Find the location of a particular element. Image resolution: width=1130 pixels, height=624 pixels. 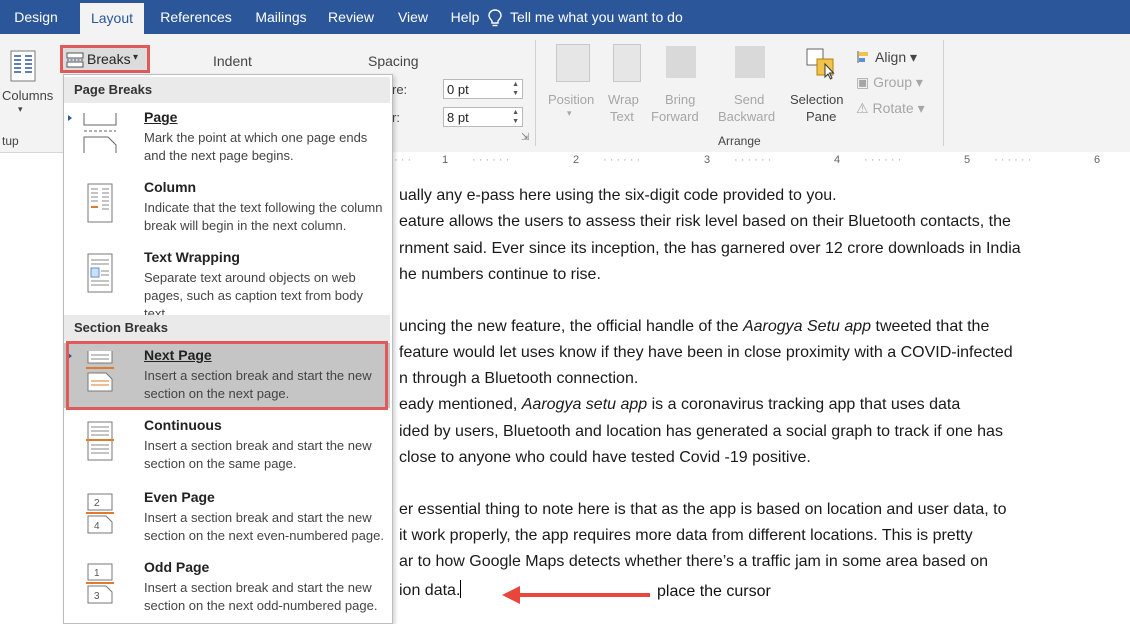

rotate-button: ⚠ Rotate ▾ is located at coordinates (890, 108).